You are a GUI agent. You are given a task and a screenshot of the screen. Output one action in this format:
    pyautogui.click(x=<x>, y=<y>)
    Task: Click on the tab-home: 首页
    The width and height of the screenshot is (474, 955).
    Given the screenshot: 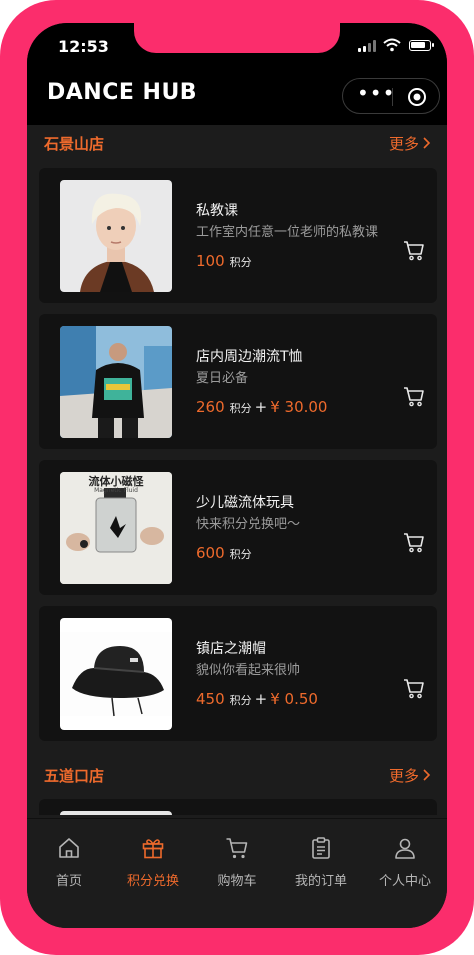 What is the action you would take?
    pyautogui.click(x=69, y=854)
    